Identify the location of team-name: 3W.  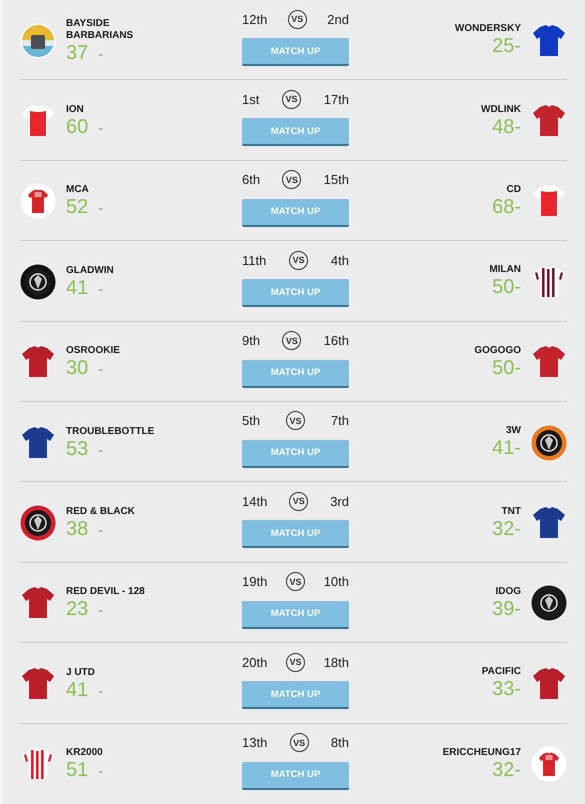
(513, 431).